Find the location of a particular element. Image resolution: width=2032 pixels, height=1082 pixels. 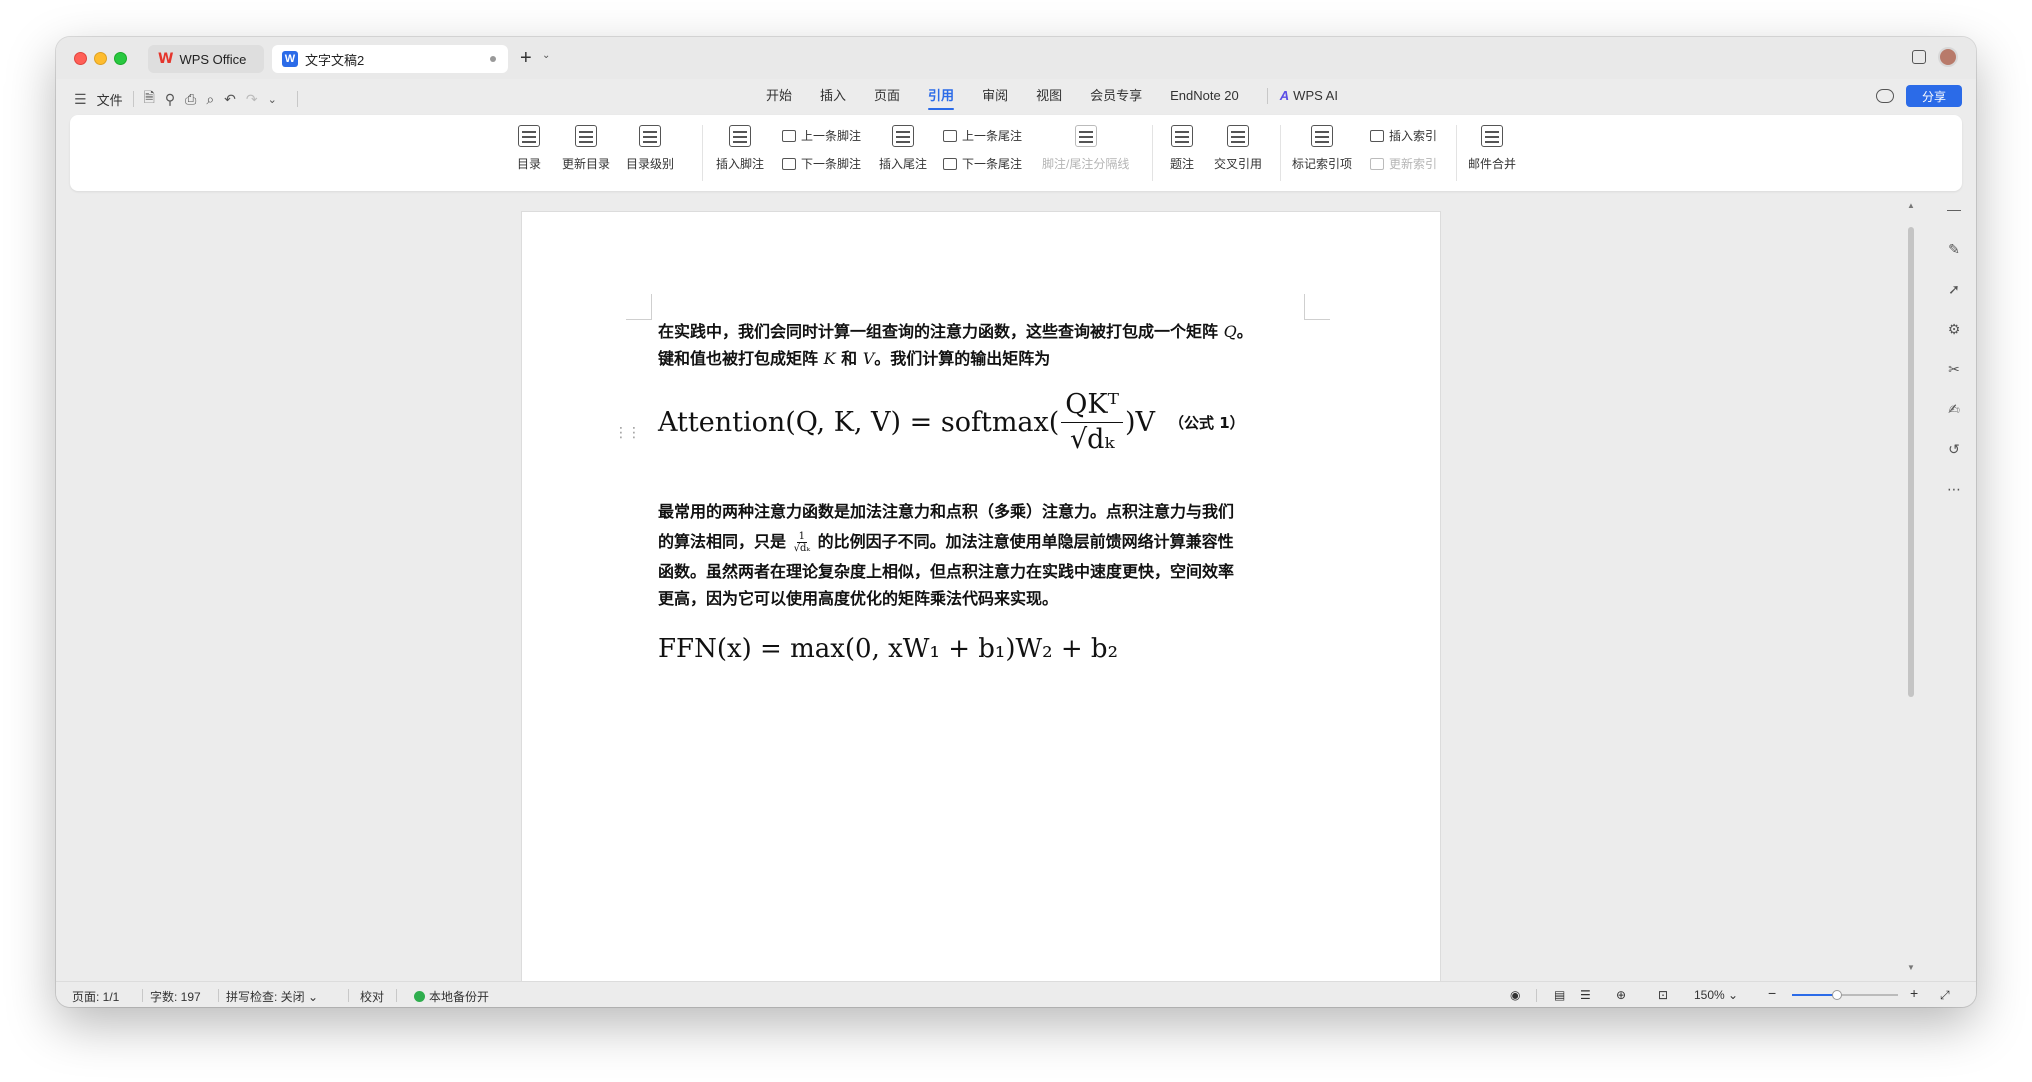

unsaved-dot-icon is located at coordinates (493, 59).